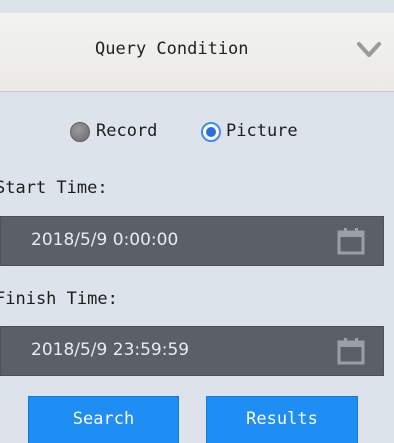 The image size is (394, 443). Describe the element at coordinates (54, 188) in the screenshot. I see `start-time-label: Start Time:` at that location.